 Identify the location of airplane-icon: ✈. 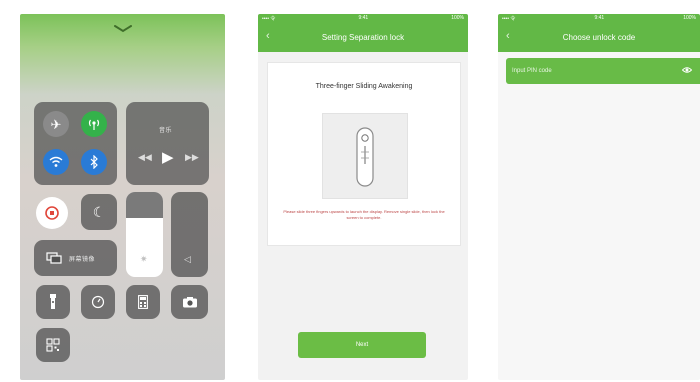
(56, 124).